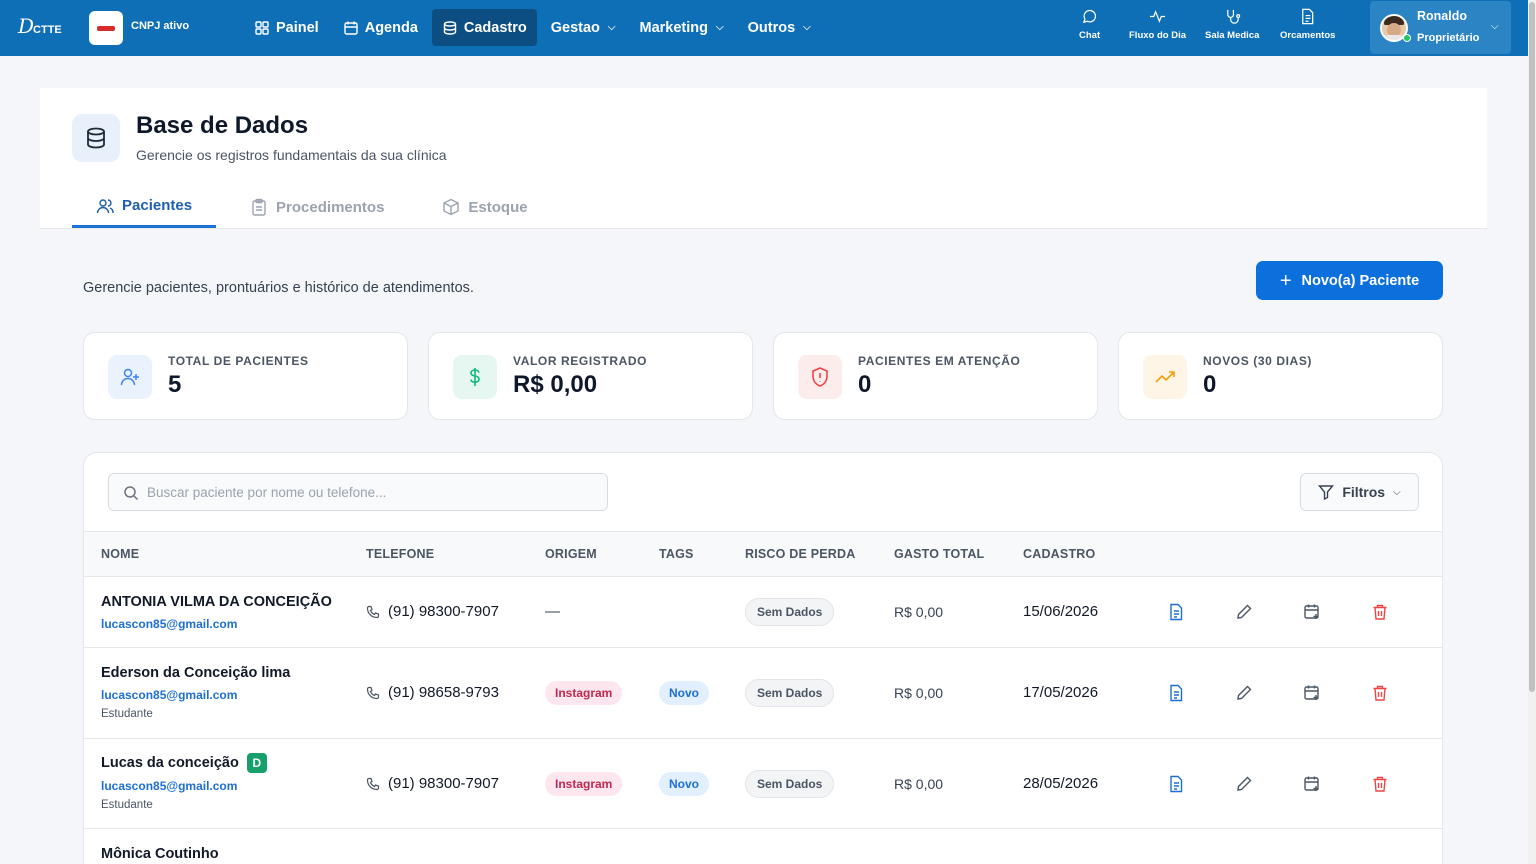  What do you see at coordinates (96, 138) in the screenshot?
I see `database-icon` at bounding box center [96, 138].